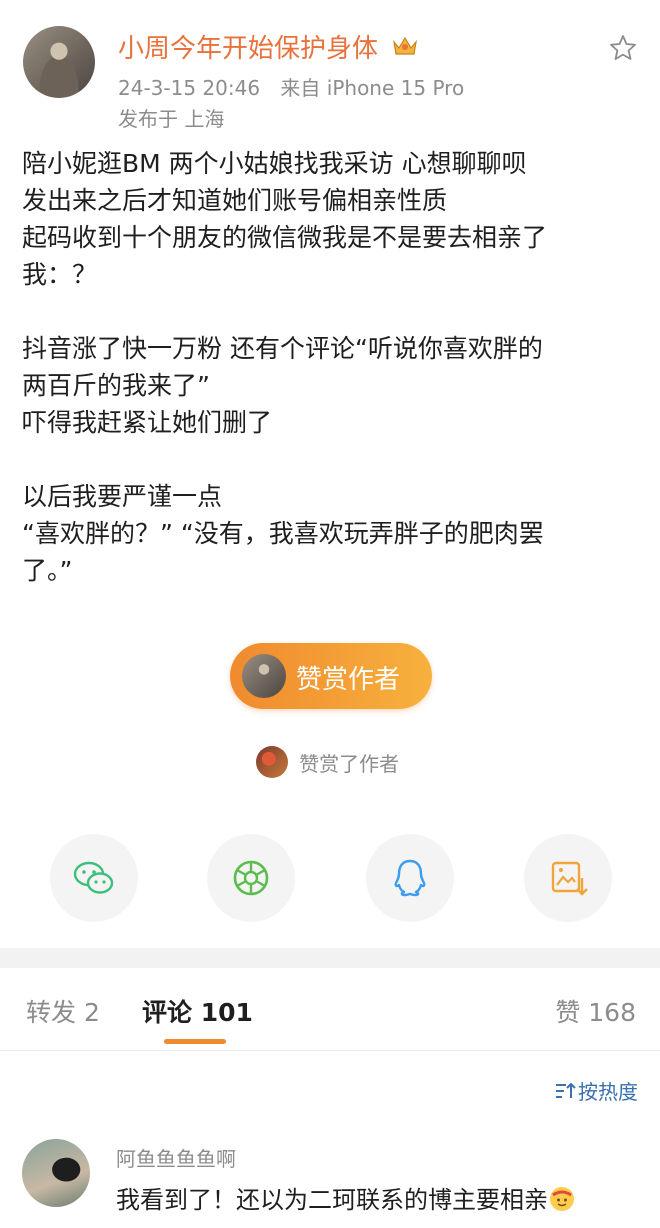 The image size is (660, 1228). I want to click on post-meta: 24-3-15 20:46 来自 iPhone 15 Pro, so click(291, 86).